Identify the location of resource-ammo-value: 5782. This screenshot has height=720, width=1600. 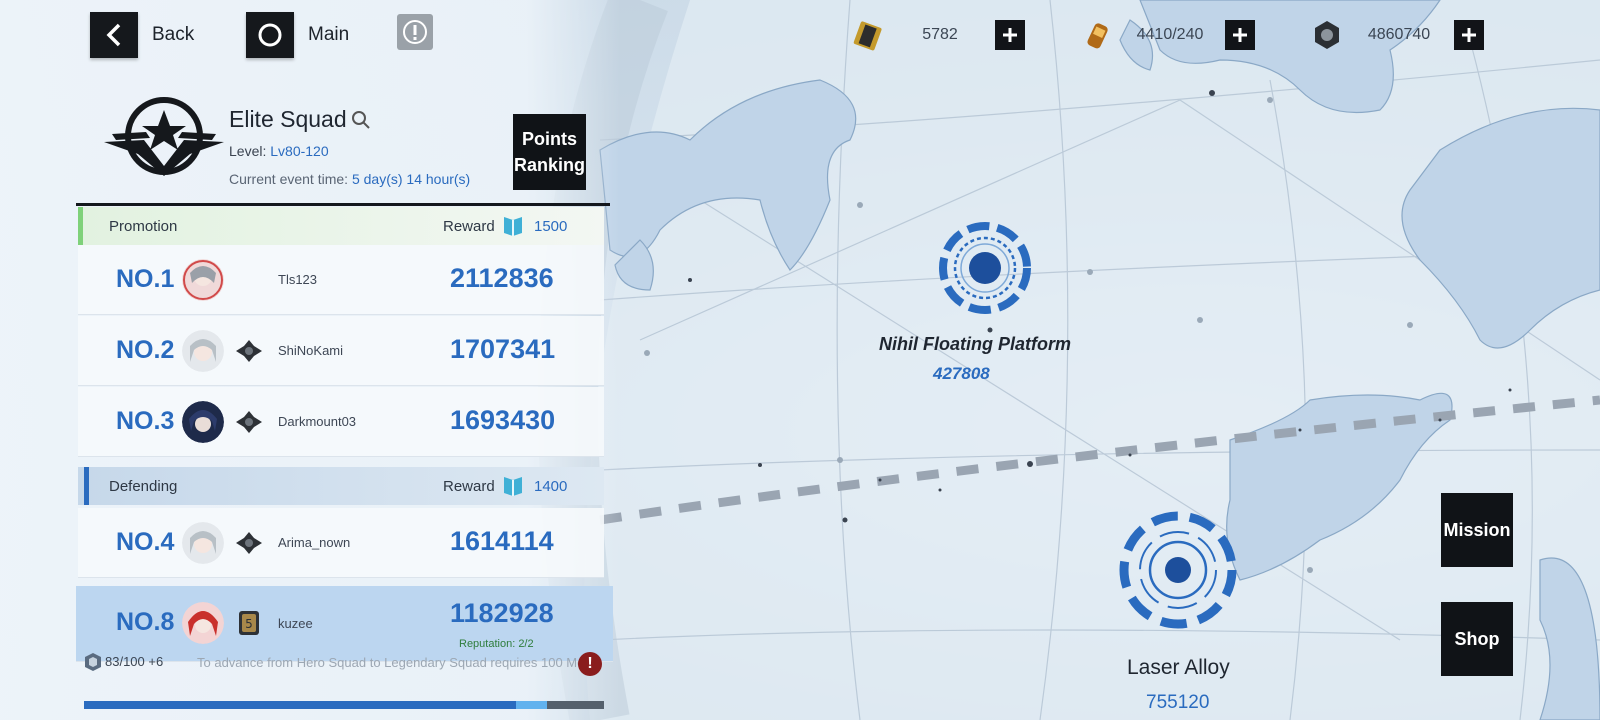
(940, 34).